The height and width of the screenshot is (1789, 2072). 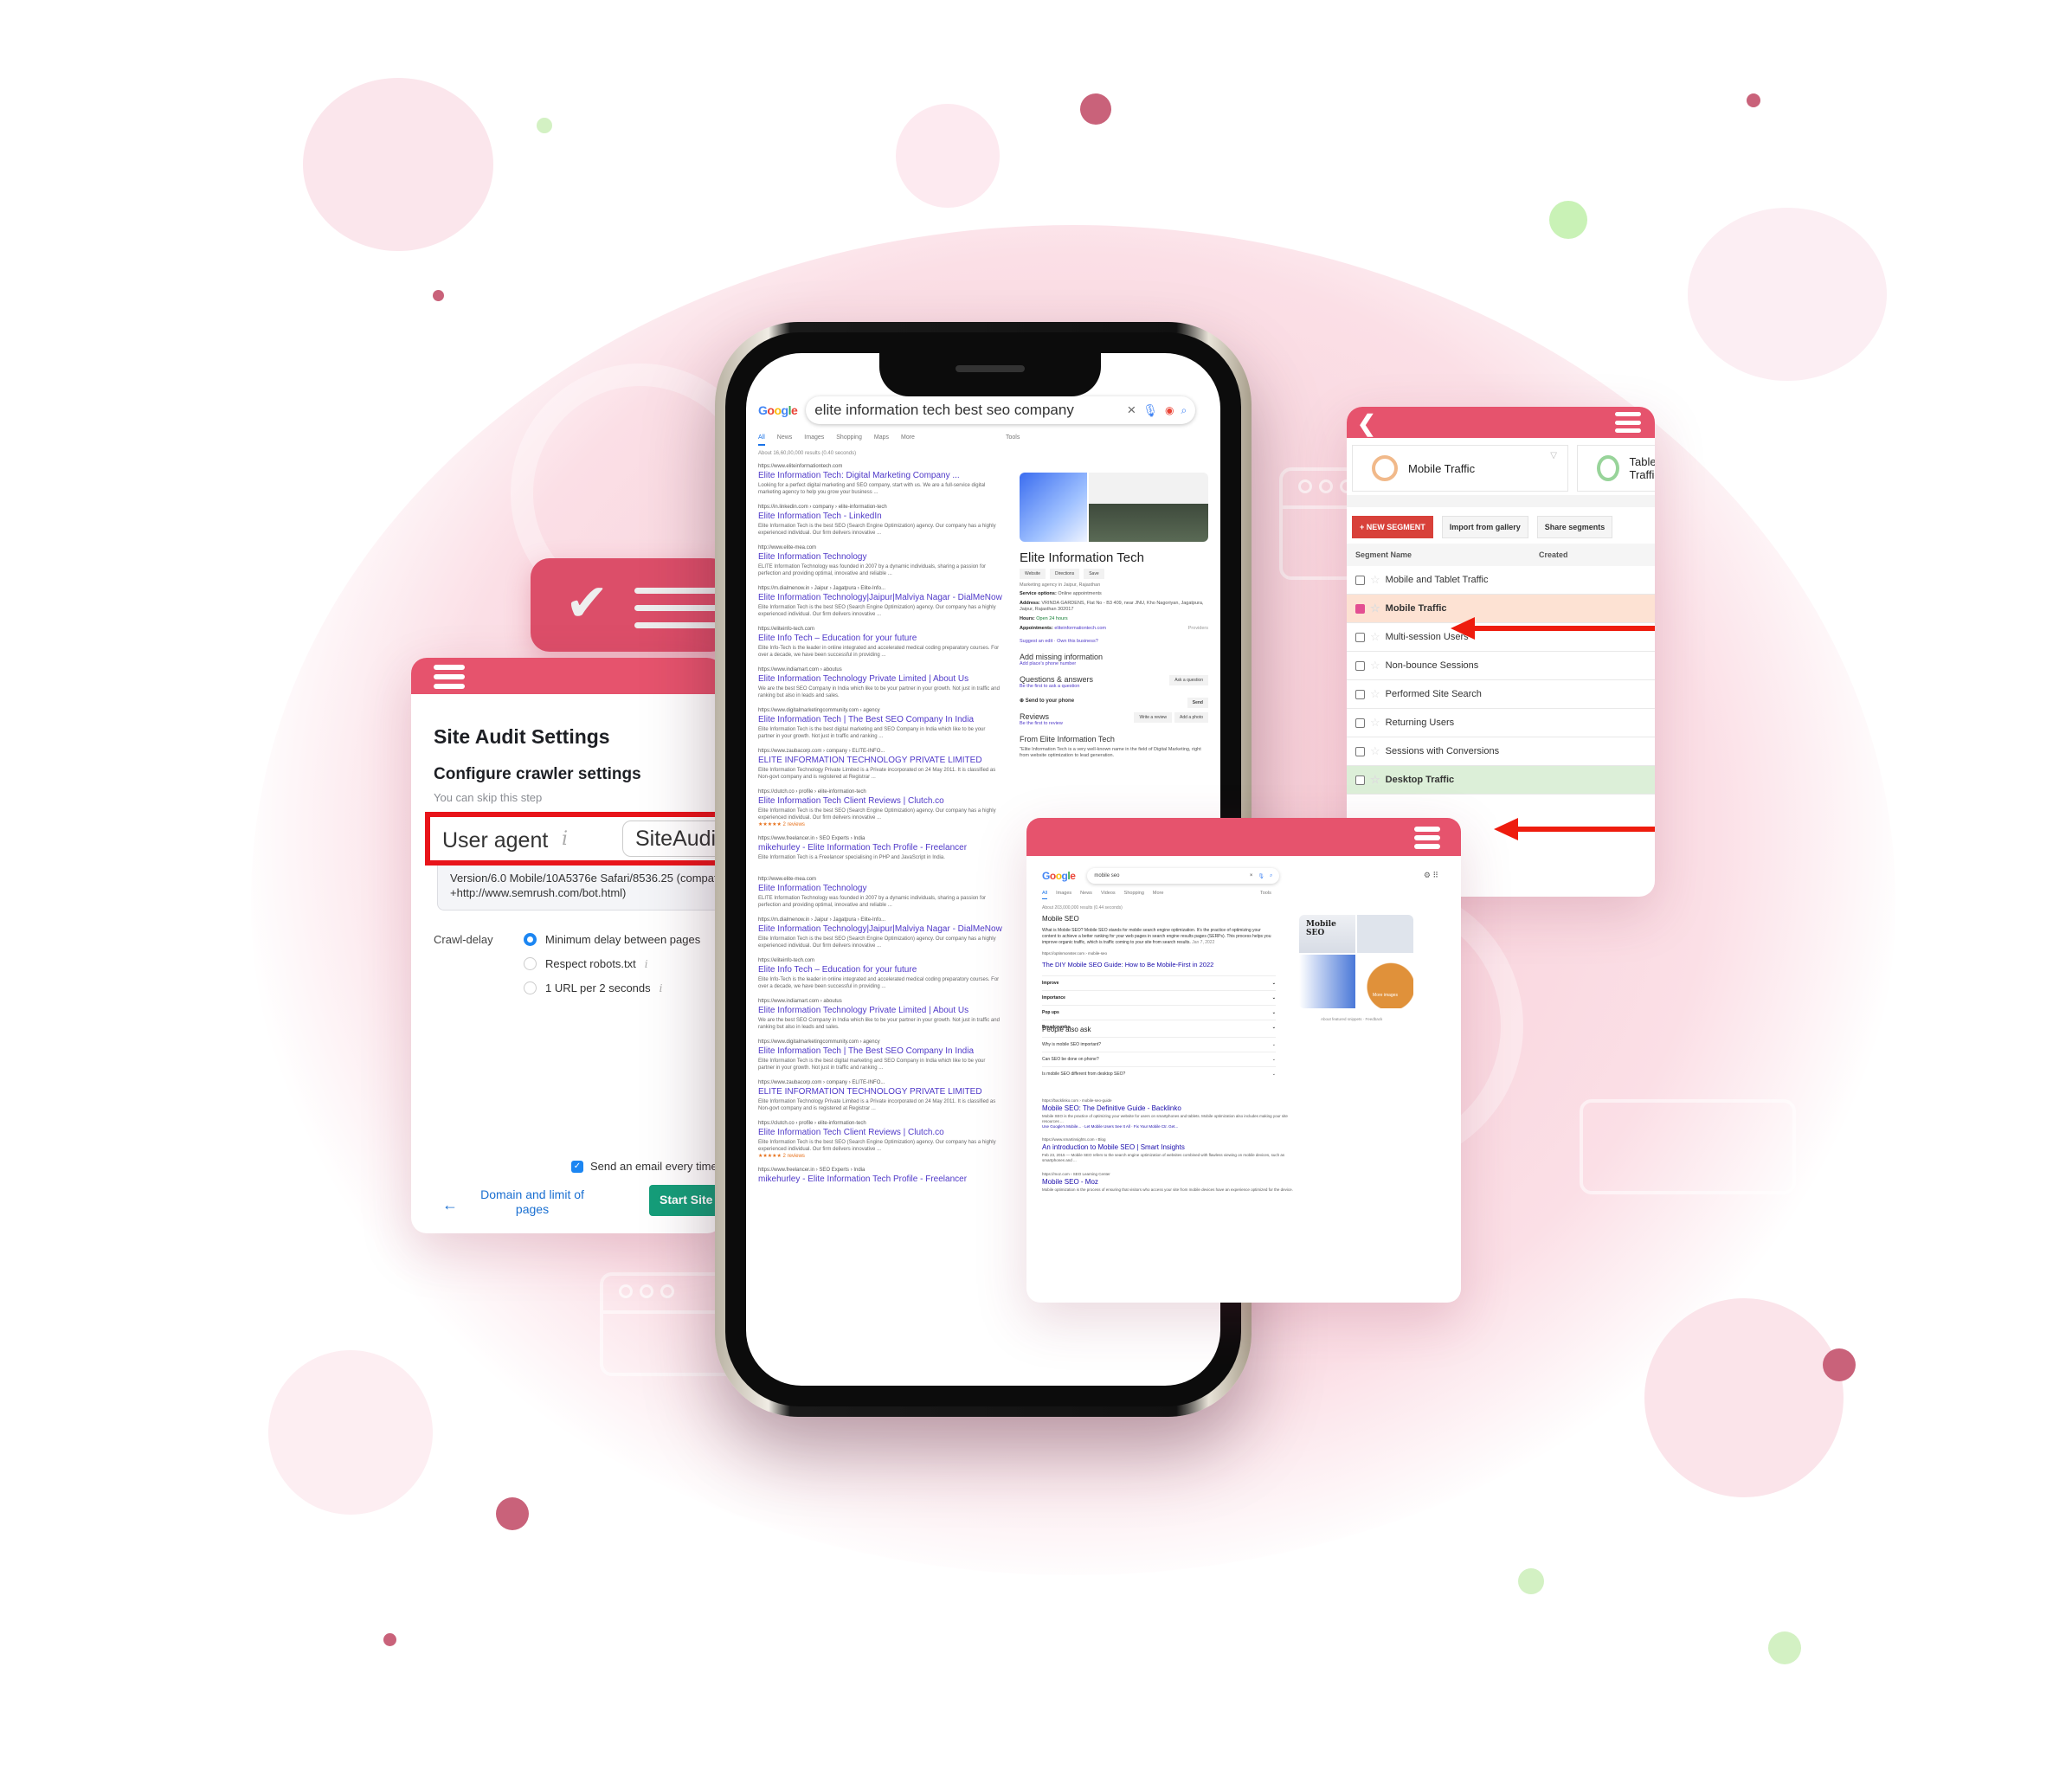 What do you see at coordinates (532, 1202) in the screenshot?
I see `back-link: Domain and limit of pages` at bounding box center [532, 1202].